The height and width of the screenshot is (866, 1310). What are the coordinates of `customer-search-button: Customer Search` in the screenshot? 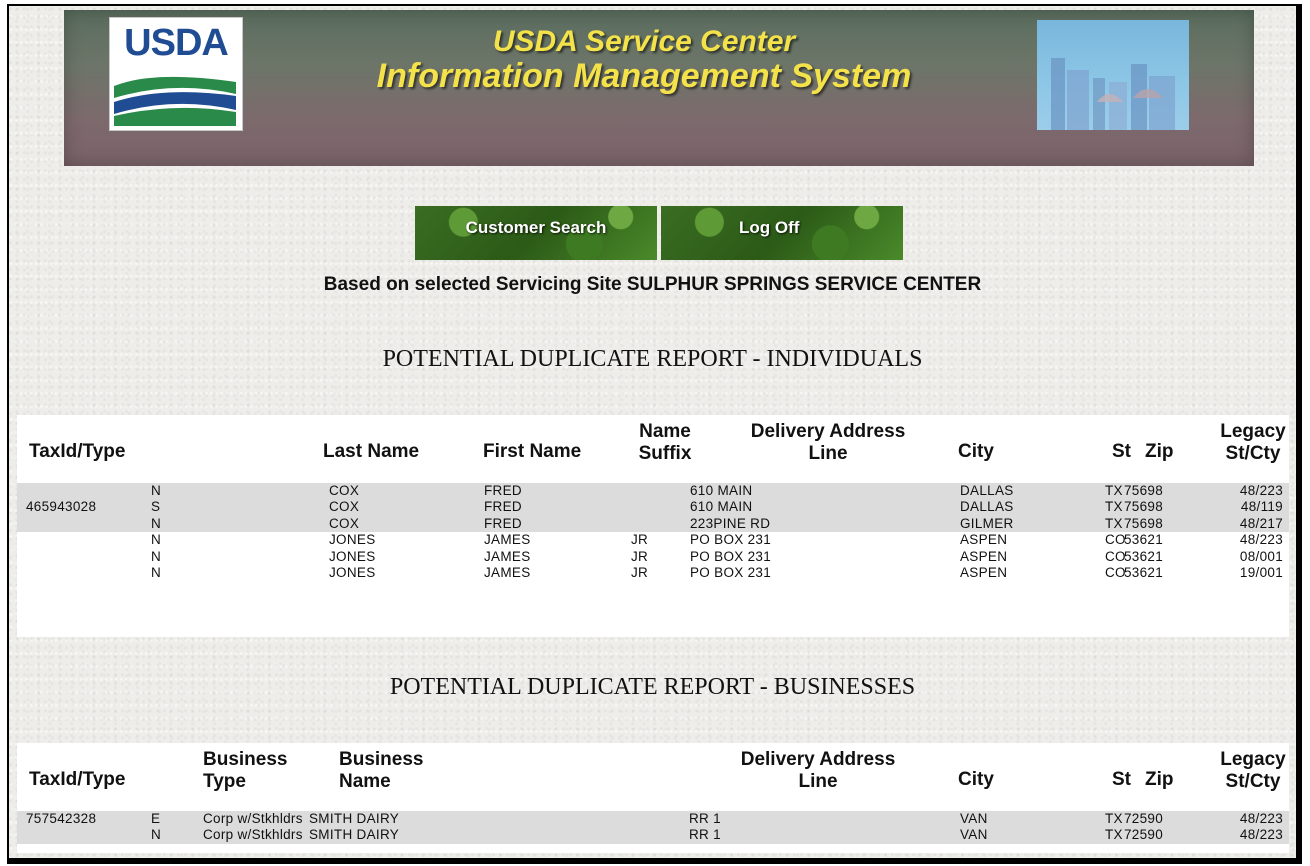 It's located at (536, 233).